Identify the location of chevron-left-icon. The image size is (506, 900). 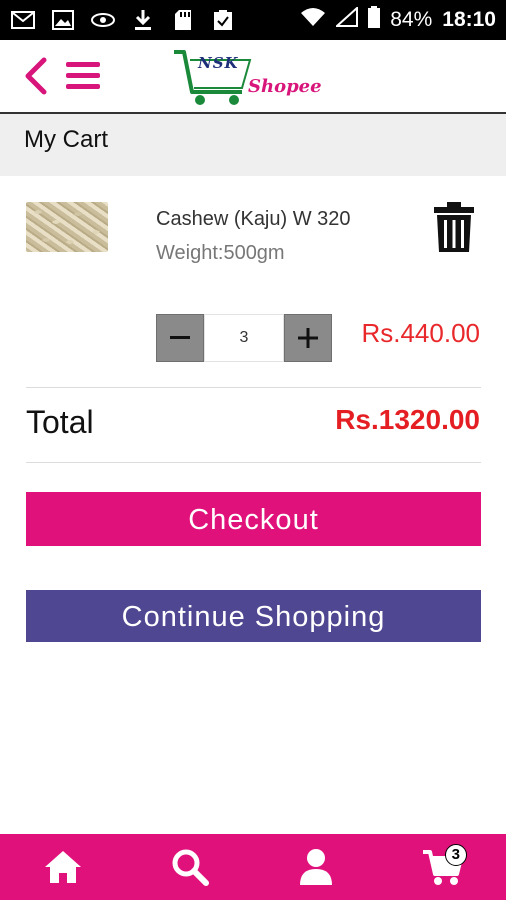
(36, 76).